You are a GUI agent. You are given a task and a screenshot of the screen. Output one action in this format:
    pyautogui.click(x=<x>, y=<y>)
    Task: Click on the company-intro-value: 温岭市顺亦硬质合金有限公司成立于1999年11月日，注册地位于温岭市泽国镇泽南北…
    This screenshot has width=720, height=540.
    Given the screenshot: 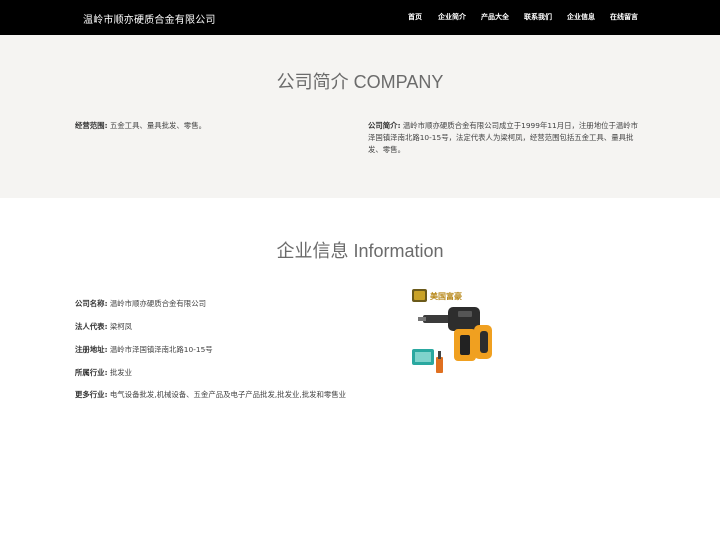 What is the action you would take?
    pyautogui.click(x=503, y=137)
    